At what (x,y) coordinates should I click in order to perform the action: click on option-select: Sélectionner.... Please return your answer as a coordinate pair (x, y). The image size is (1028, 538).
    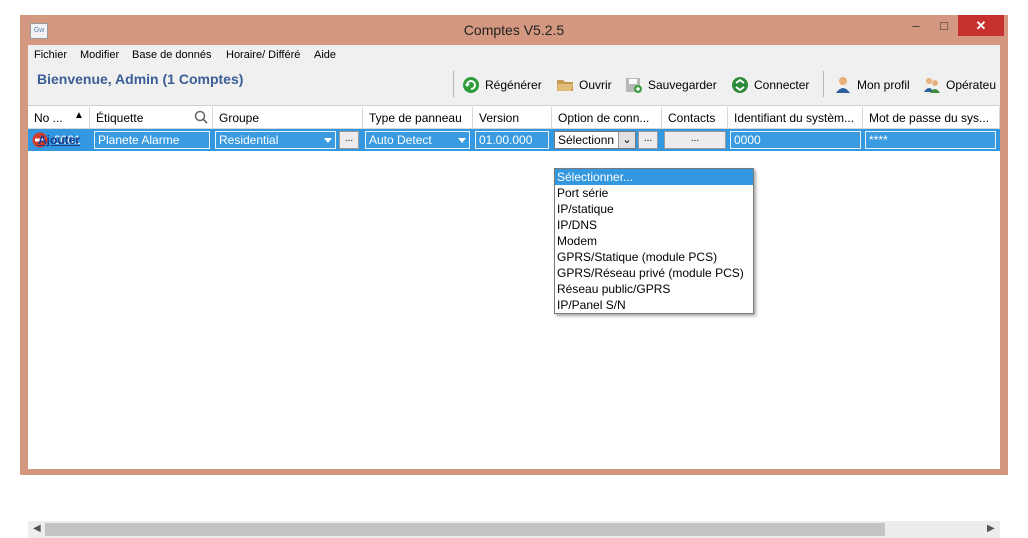
    Looking at the image, I should click on (654, 177).